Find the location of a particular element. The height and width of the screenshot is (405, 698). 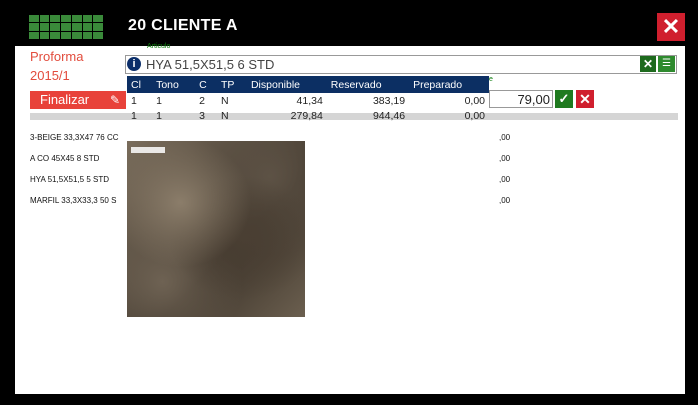

table-row: 1 1 2 N 41,34 383,19 0,00 is located at coordinates (308, 100).